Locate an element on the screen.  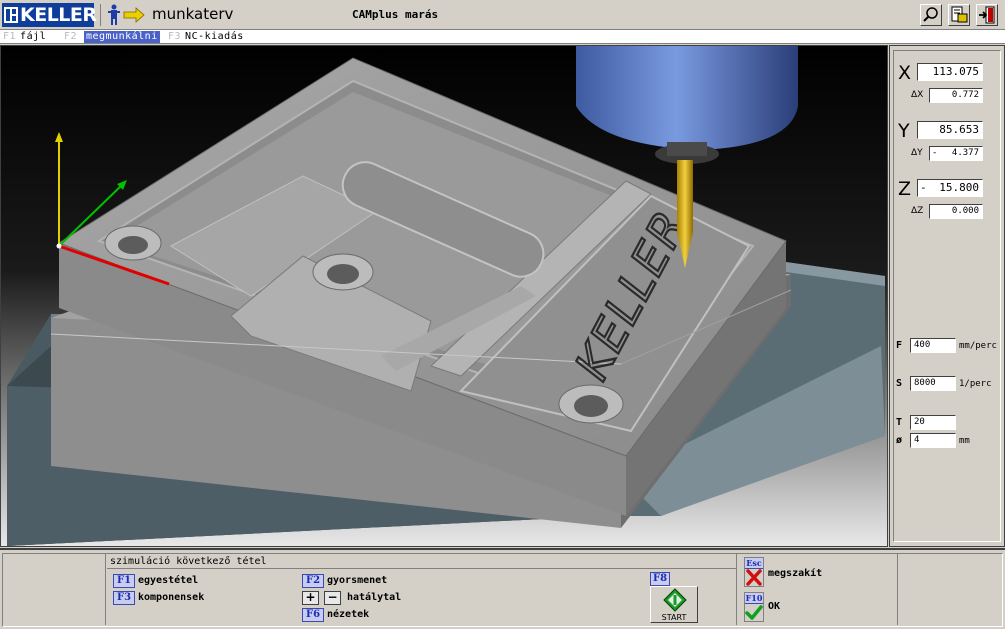
minus-button: − is located at coordinates (332, 598).